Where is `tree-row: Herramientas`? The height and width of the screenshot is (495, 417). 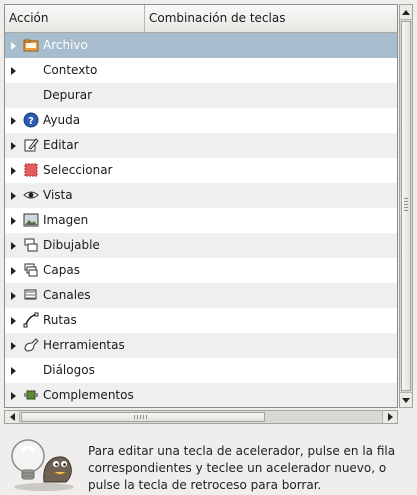
tree-row: Herramientas is located at coordinates (201, 345).